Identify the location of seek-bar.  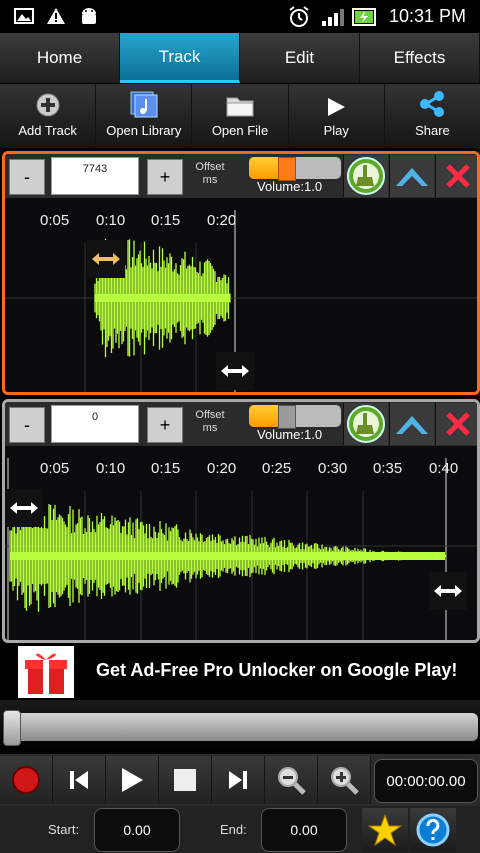
(240, 727).